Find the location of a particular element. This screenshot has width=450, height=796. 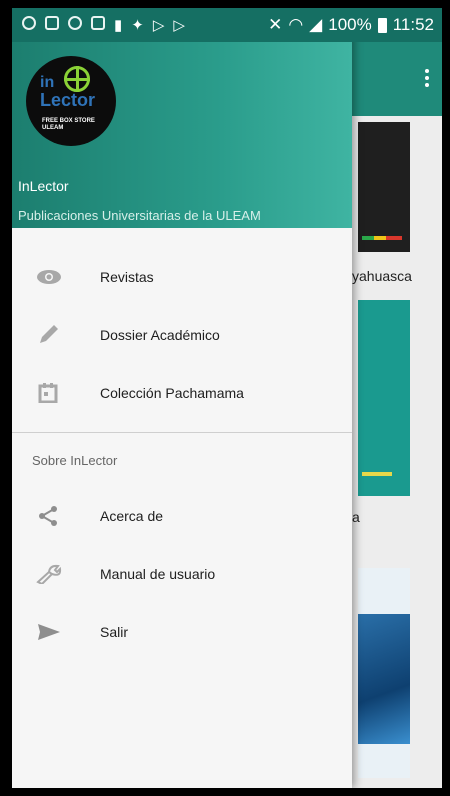

menu-item-label: Manual de usuario is located at coordinates (158, 574).